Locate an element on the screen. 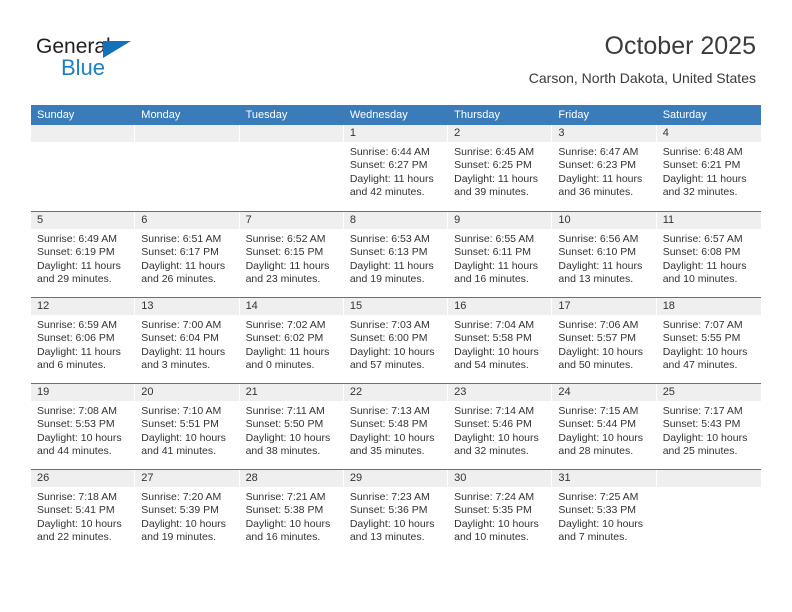  sunrise-text: Sunrise: 6:56 AM is located at coordinates (598, 239).